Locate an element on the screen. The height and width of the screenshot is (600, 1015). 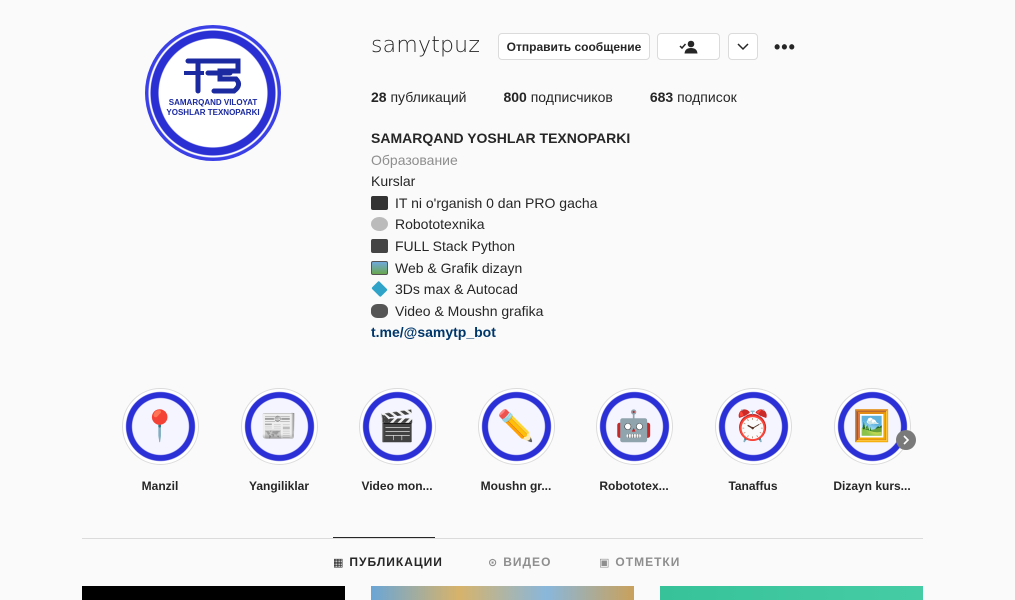
tab-video-label: ВИДЕО is located at coordinates (527, 562).